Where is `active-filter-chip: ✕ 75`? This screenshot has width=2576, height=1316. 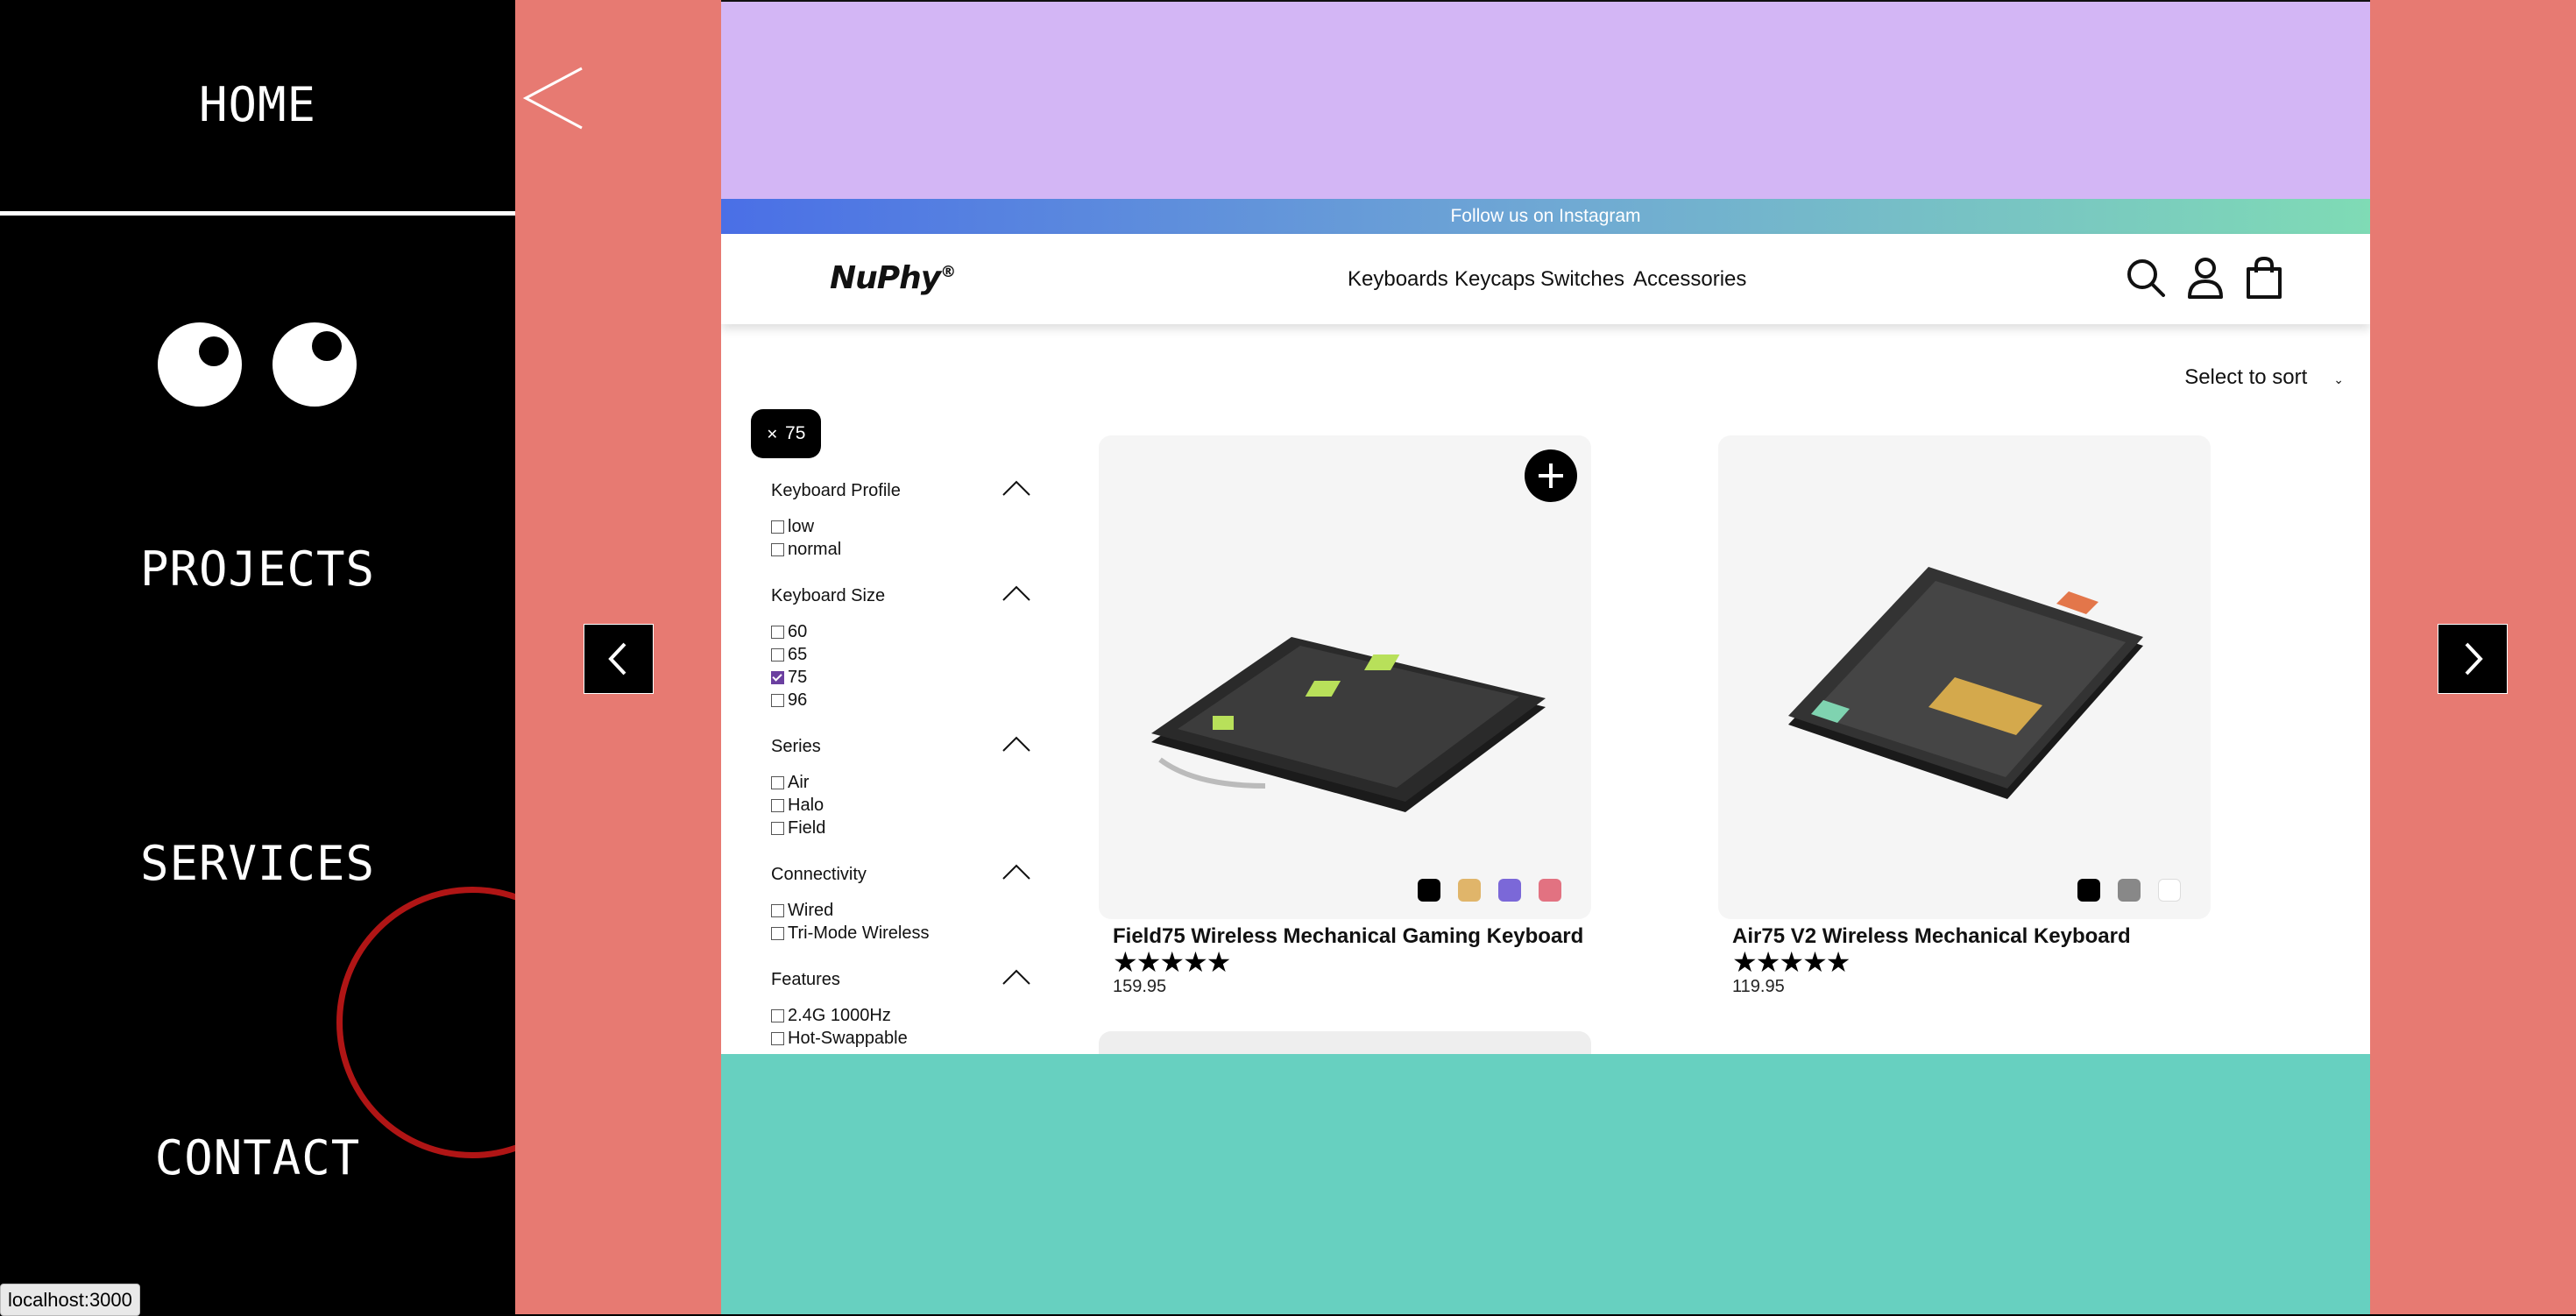
active-filter-chip: ✕ 75 is located at coordinates (786, 433).